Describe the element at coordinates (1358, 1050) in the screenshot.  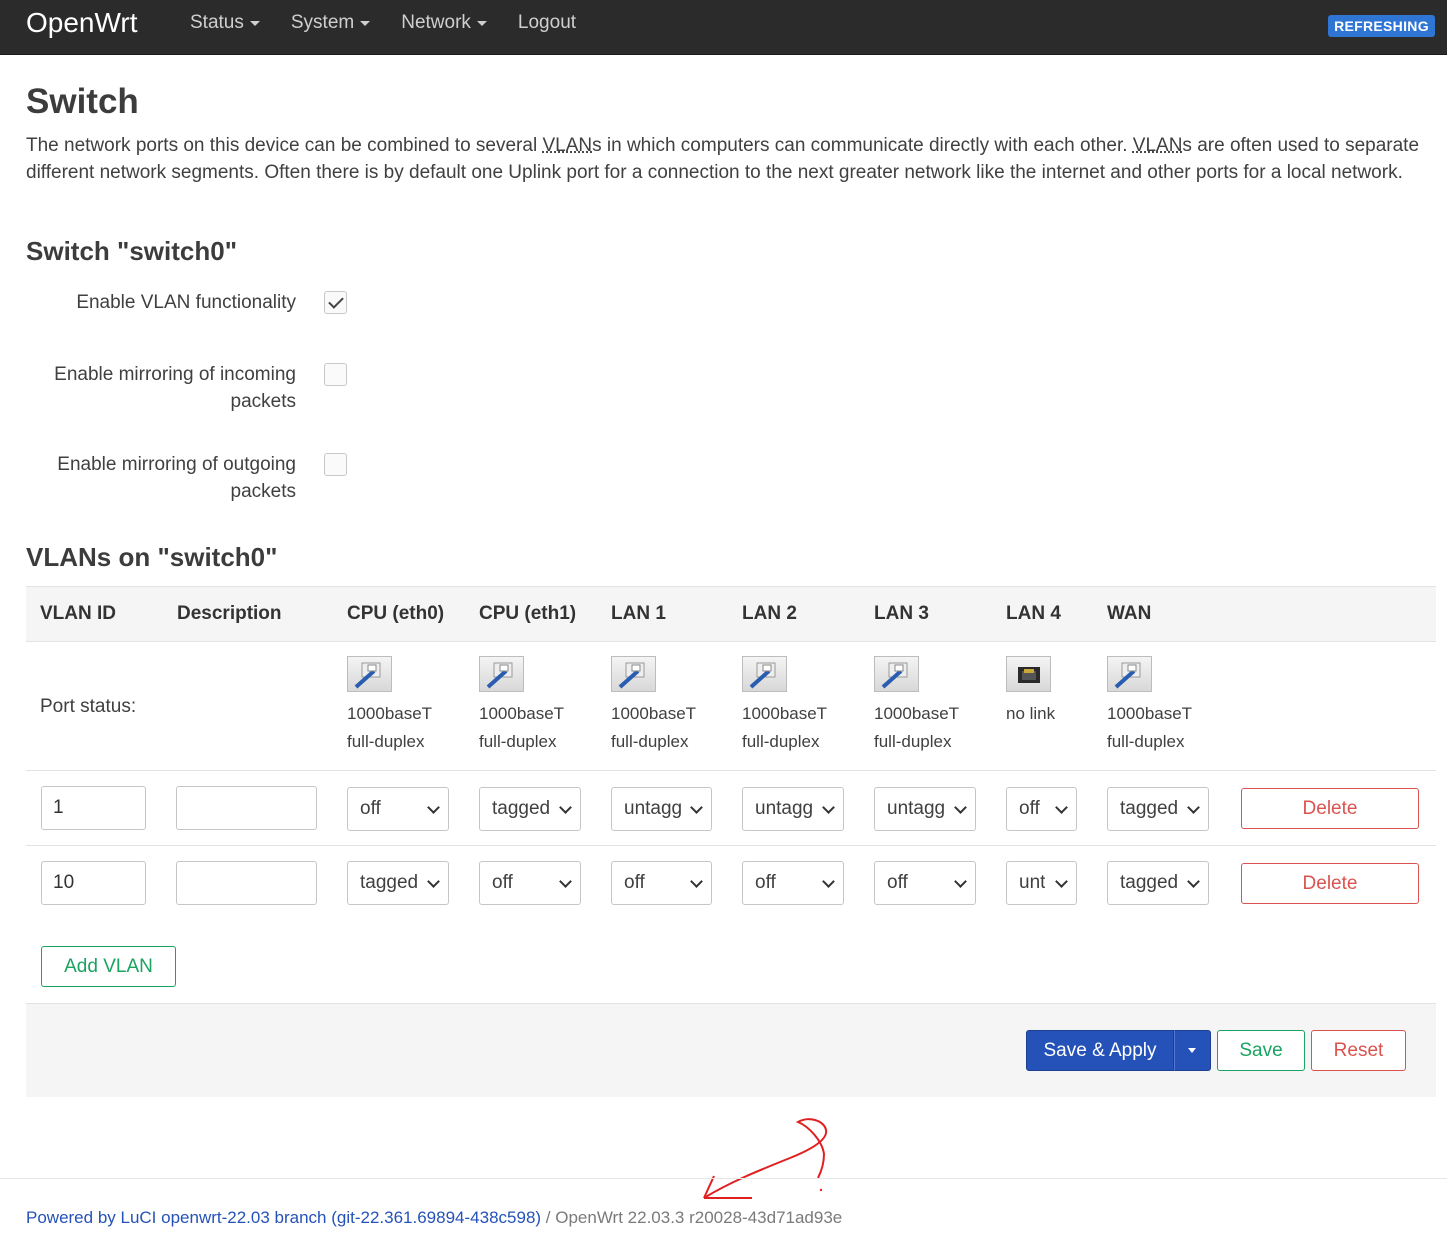
I see `reset-button: Reset` at that location.